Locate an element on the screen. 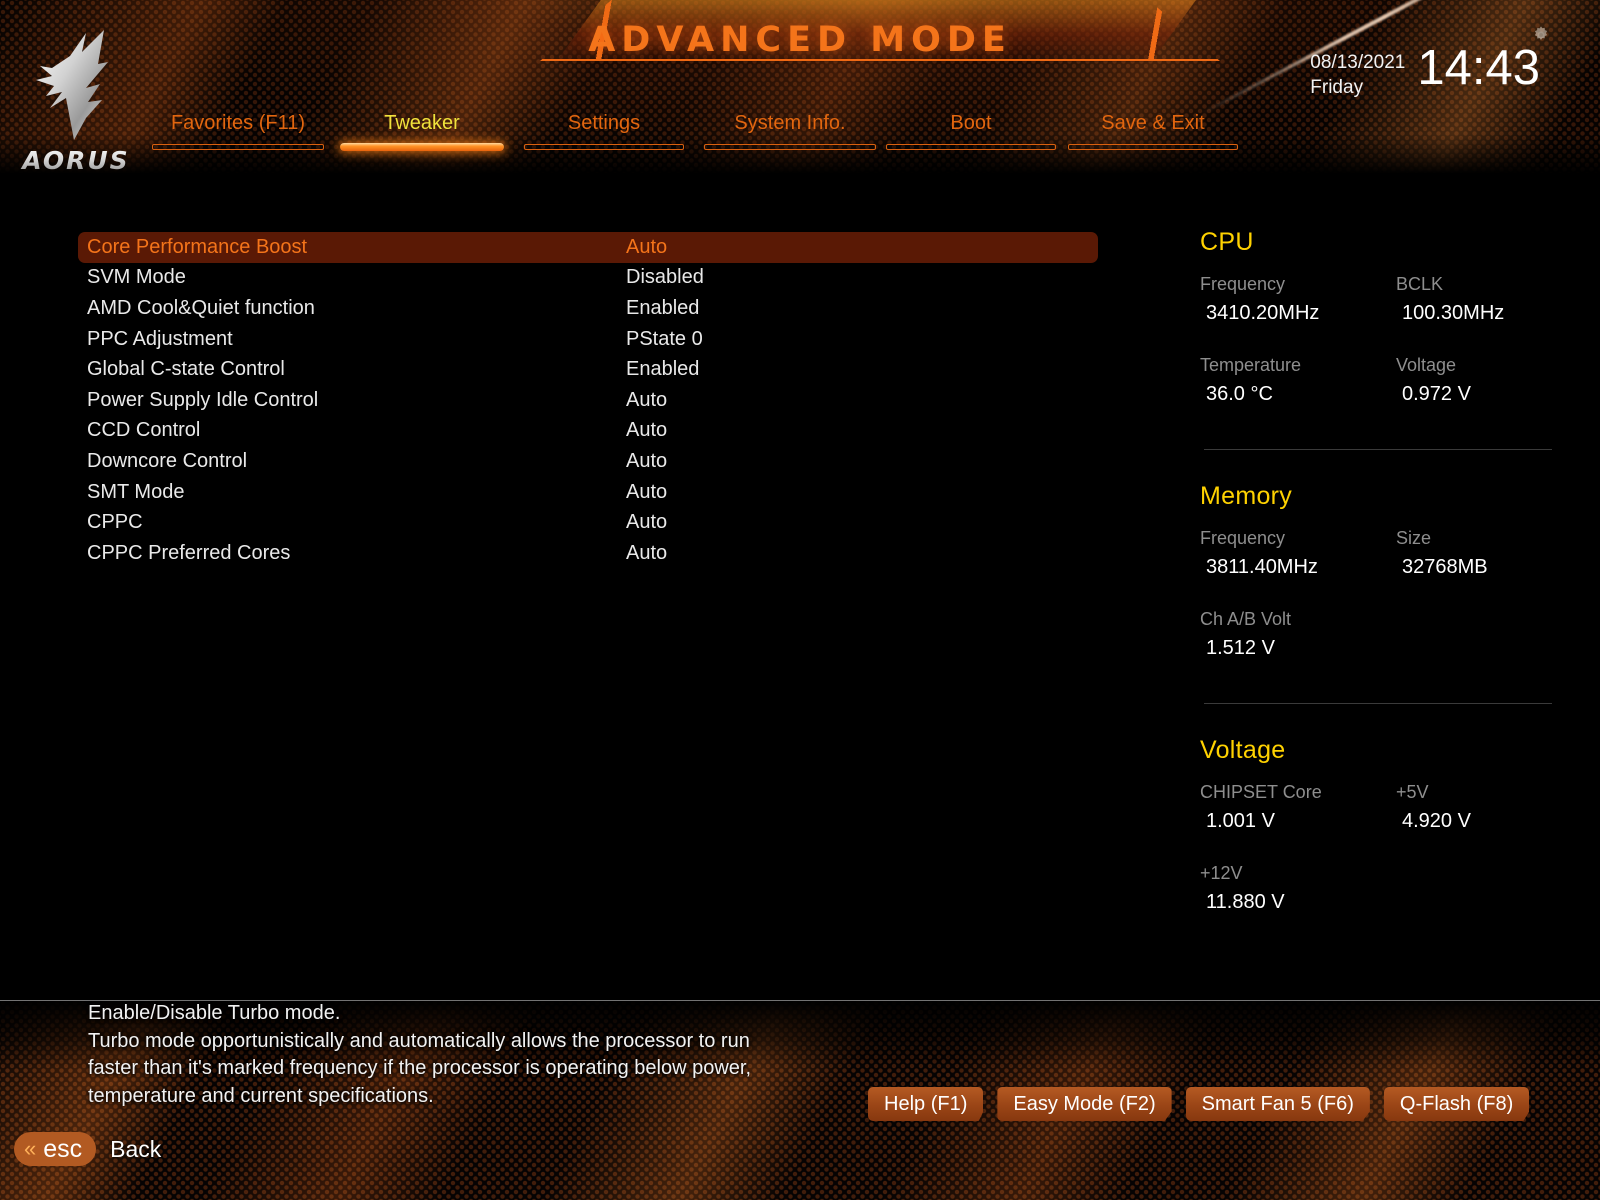 Image resolution: width=1600 pixels, height=1200 pixels. setting-label: CPPC is located at coordinates (115, 522).